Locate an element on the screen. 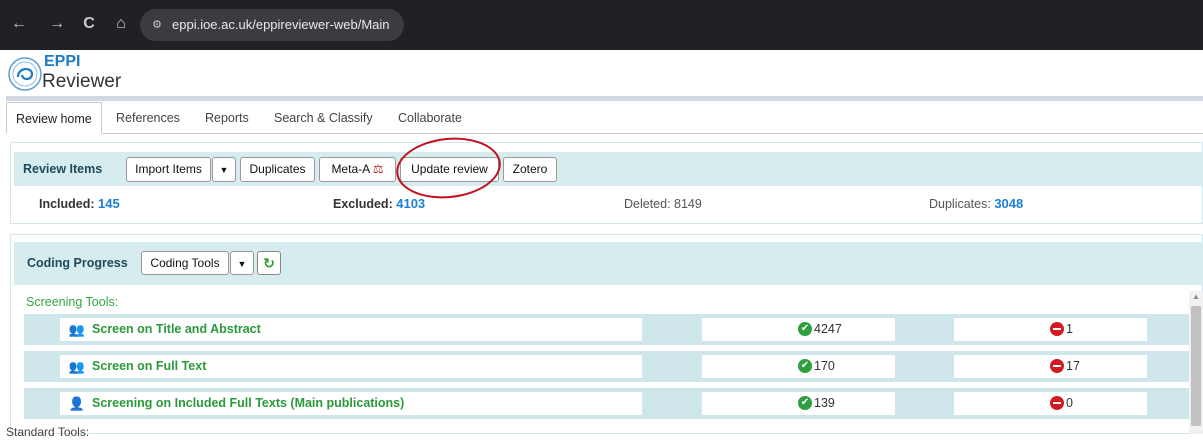  reload-icon: C is located at coordinates (89, 24).